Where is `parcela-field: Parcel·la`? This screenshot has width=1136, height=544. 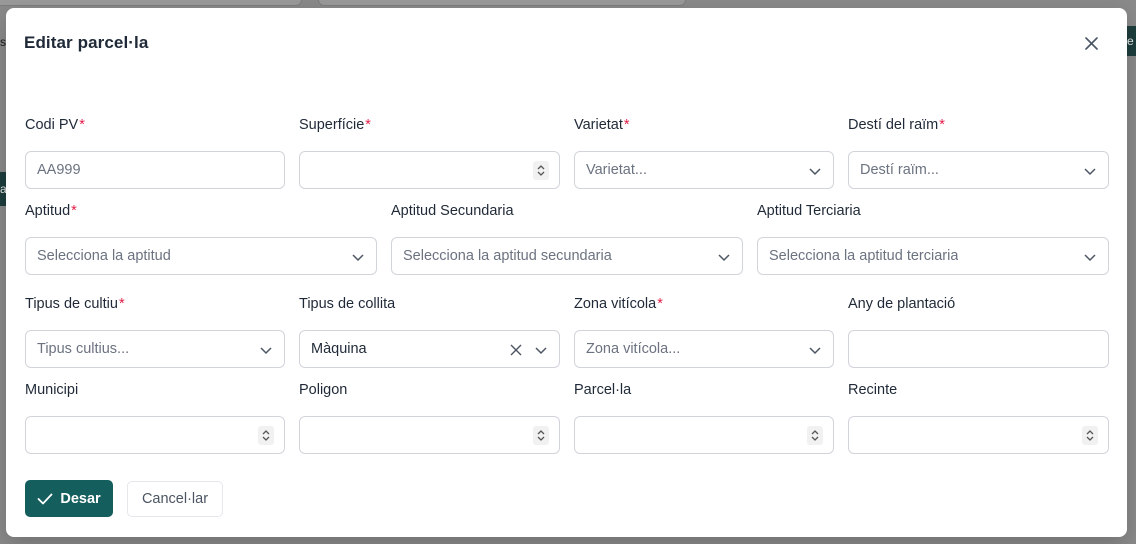 parcela-field: Parcel·la is located at coordinates (704, 417).